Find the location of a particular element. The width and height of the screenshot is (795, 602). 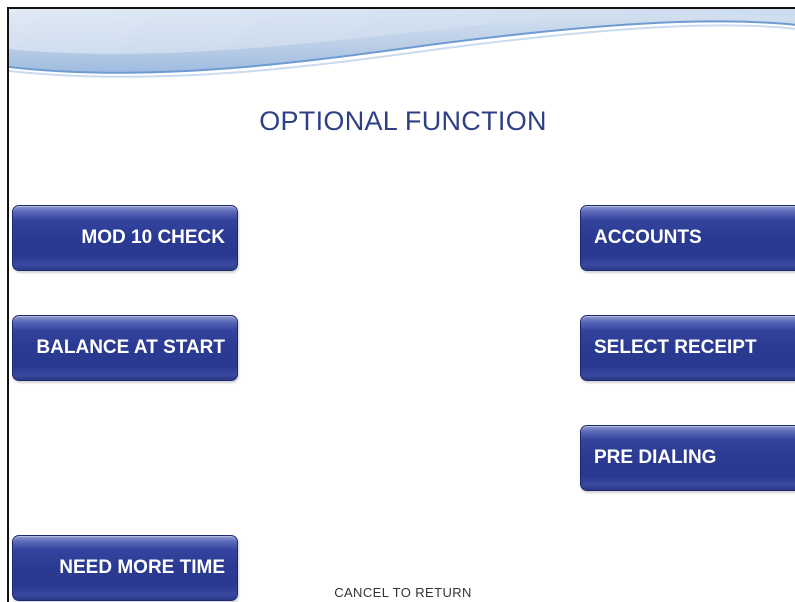

accounts-button: ACCOUNTS is located at coordinates (687, 238).